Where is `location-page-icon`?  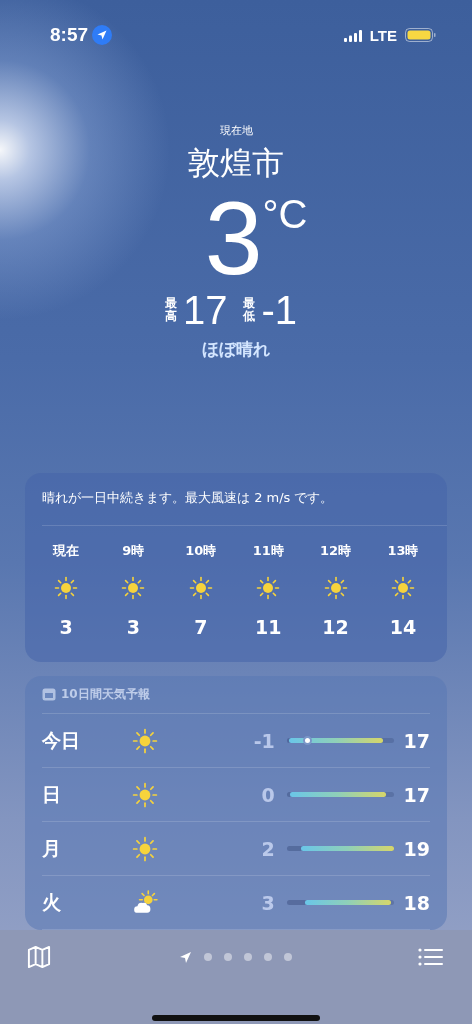 location-page-icon is located at coordinates (185, 957).